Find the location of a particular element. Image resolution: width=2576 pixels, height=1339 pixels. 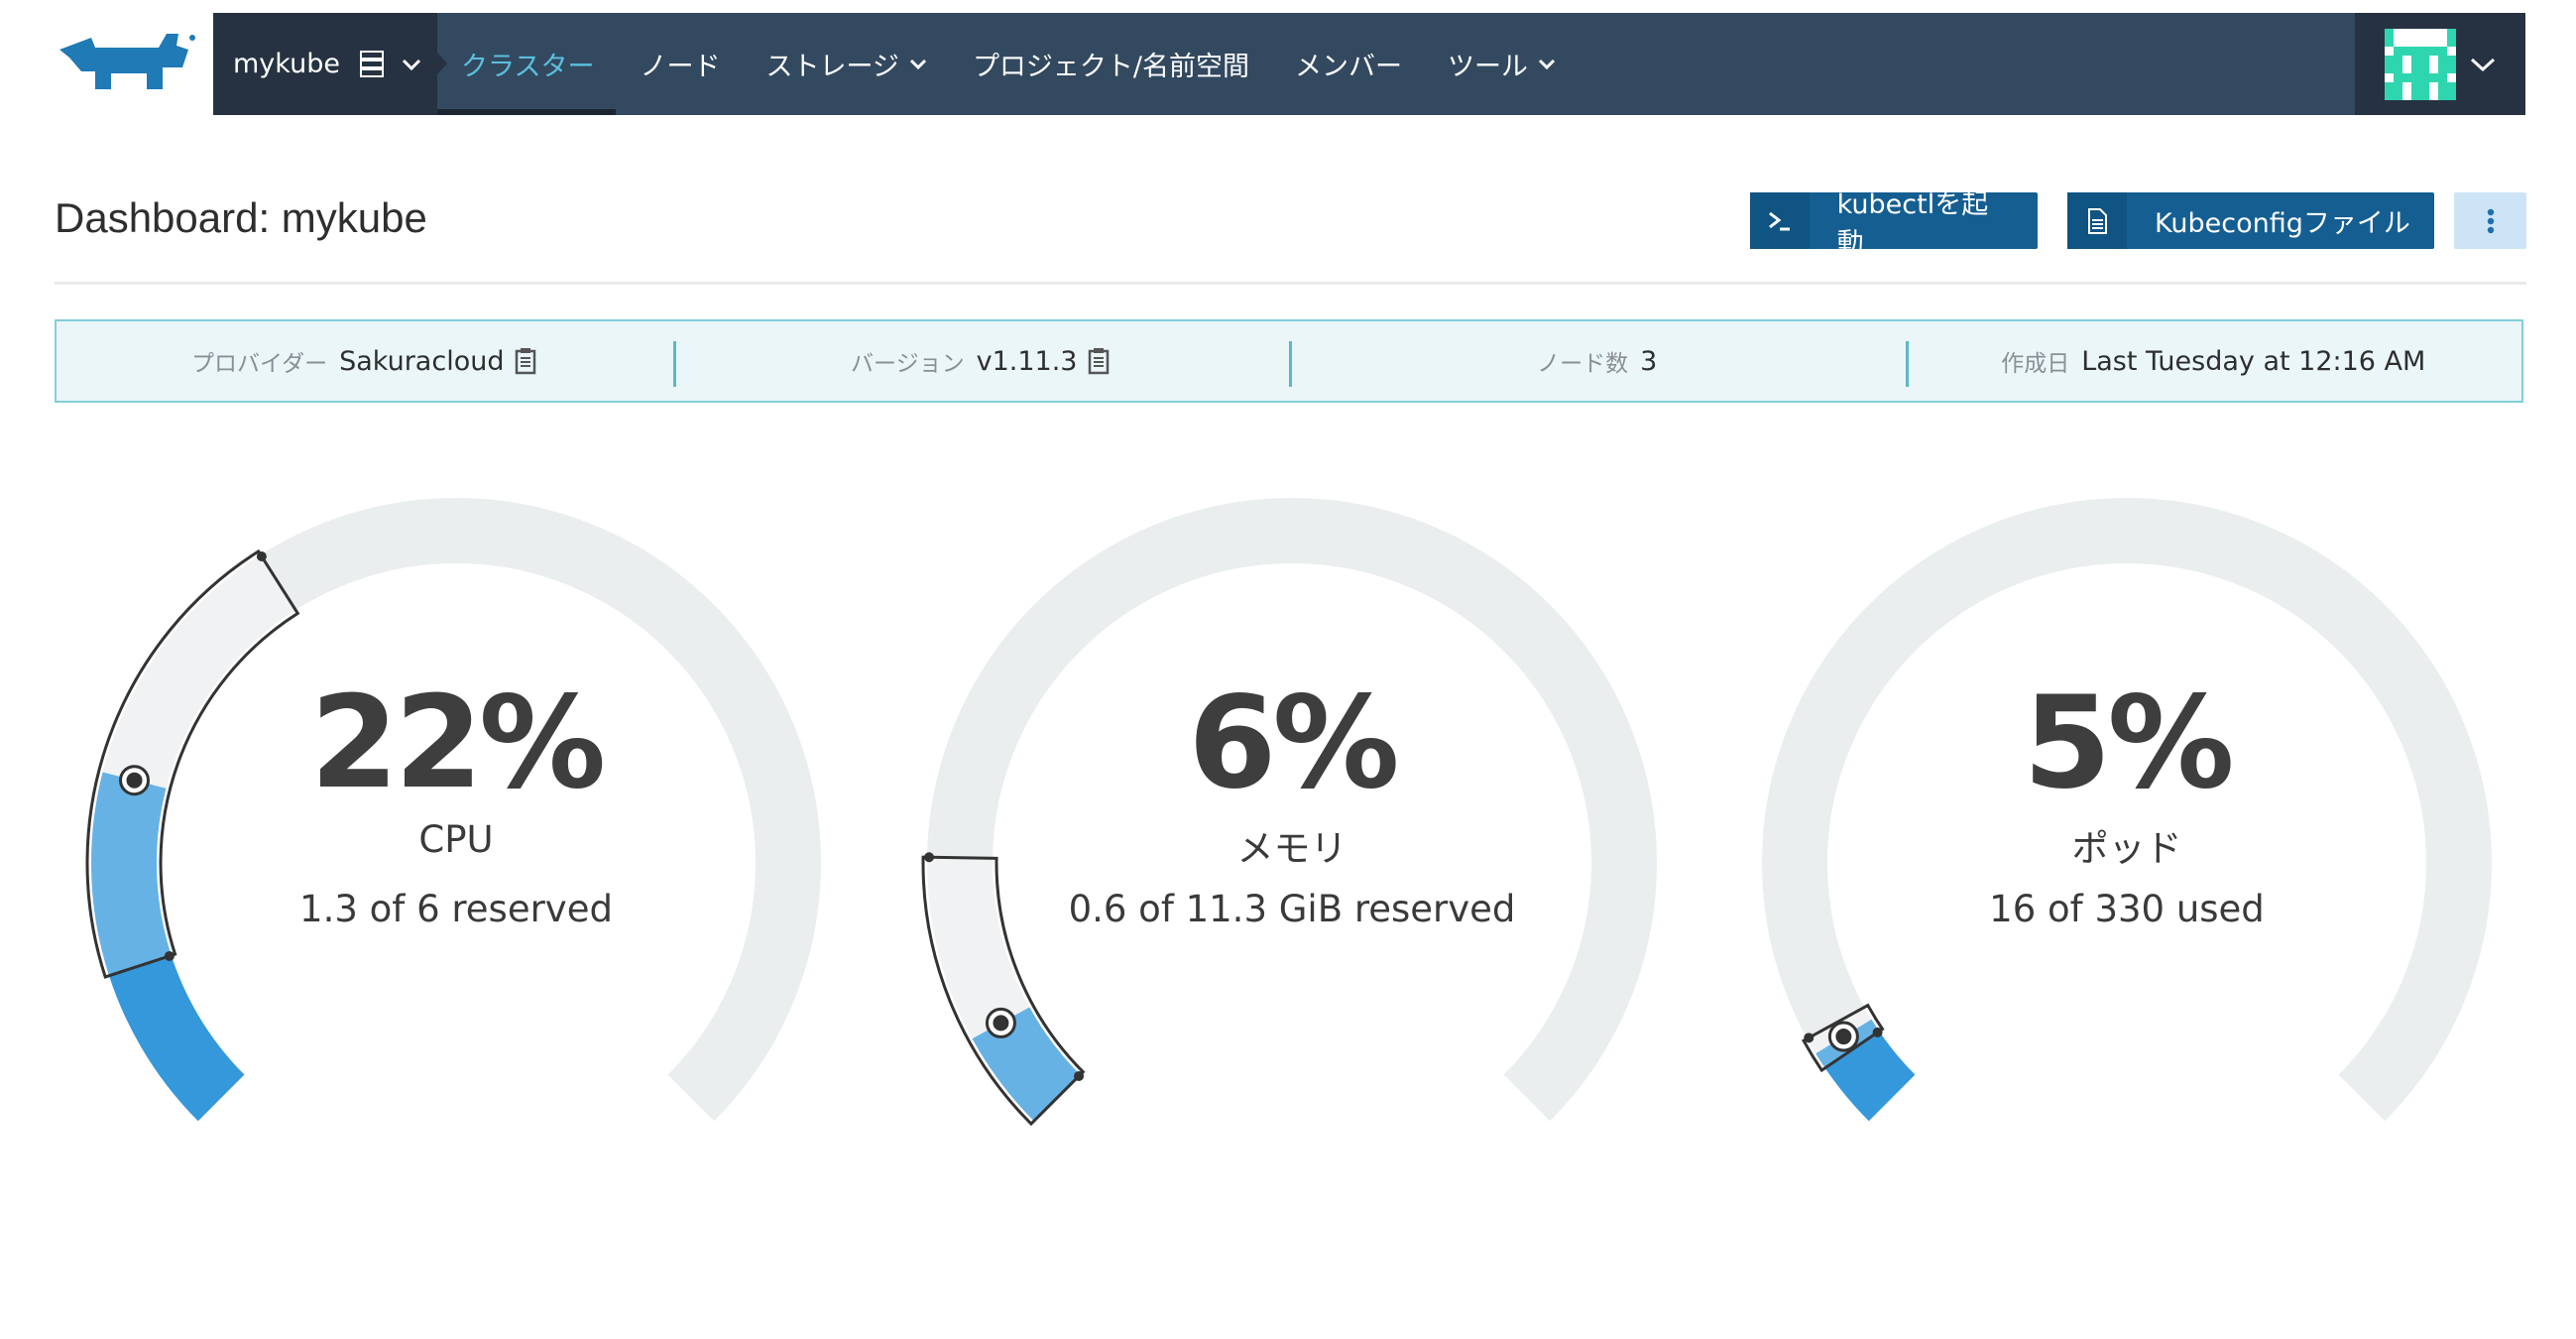

info-version: バージョン v1.11.3 is located at coordinates (981, 361).